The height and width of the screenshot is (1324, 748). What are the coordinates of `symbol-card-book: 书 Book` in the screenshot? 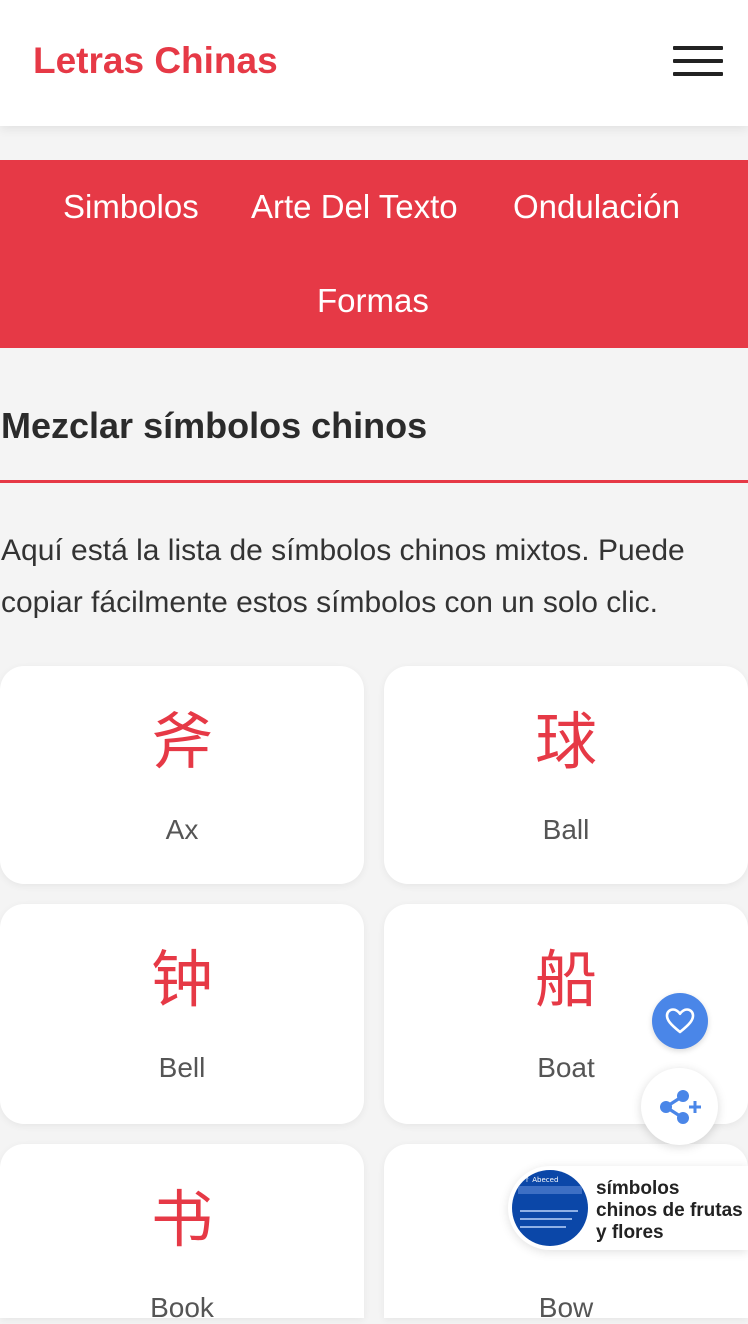 It's located at (182, 1233).